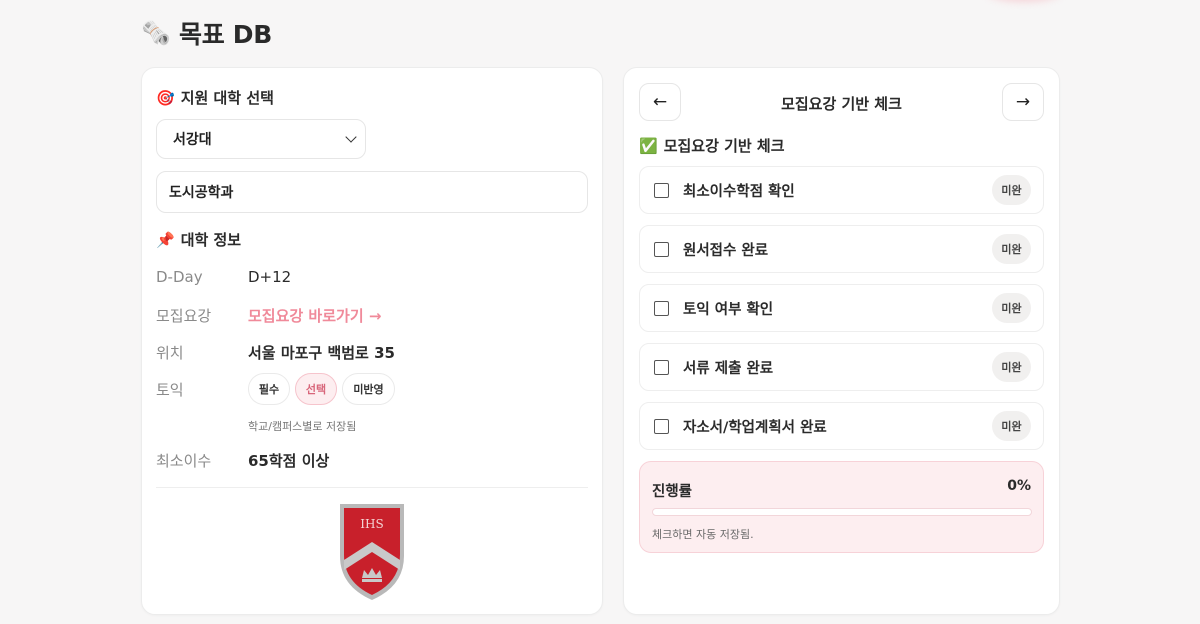  What do you see at coordinates (739, 191) in the screenshot?
I see `checklist-item-label: 최소이수학점 확인` at bounding box center [739, 191].